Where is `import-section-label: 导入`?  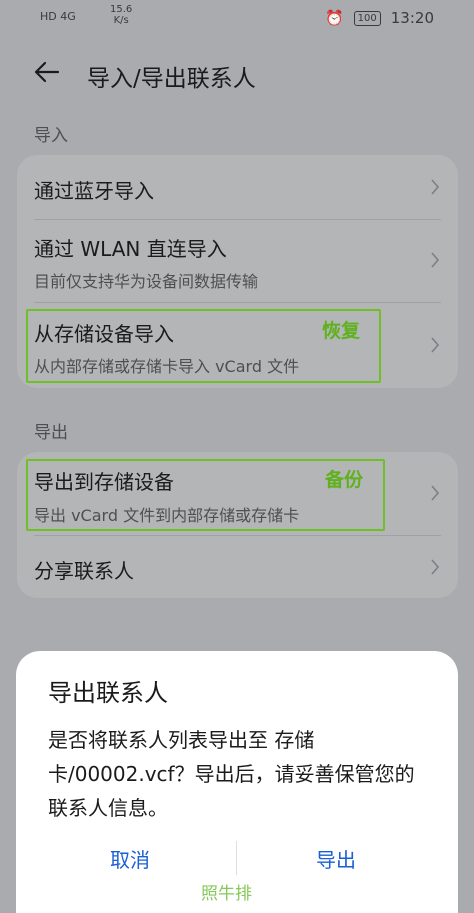 import-section-label: 导入 is located at coordinates (51, 136).